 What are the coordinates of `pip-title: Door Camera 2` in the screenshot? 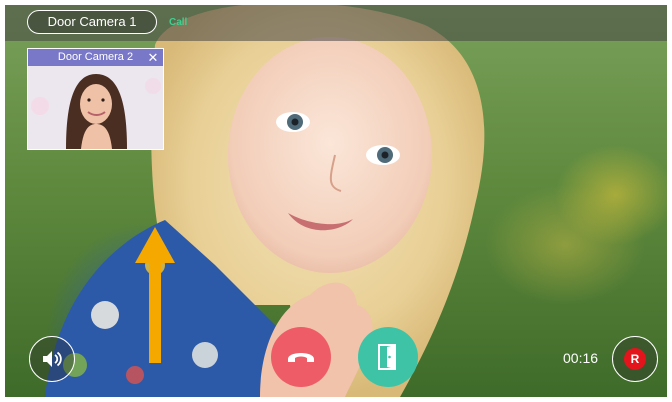 It's located at (95, 57).